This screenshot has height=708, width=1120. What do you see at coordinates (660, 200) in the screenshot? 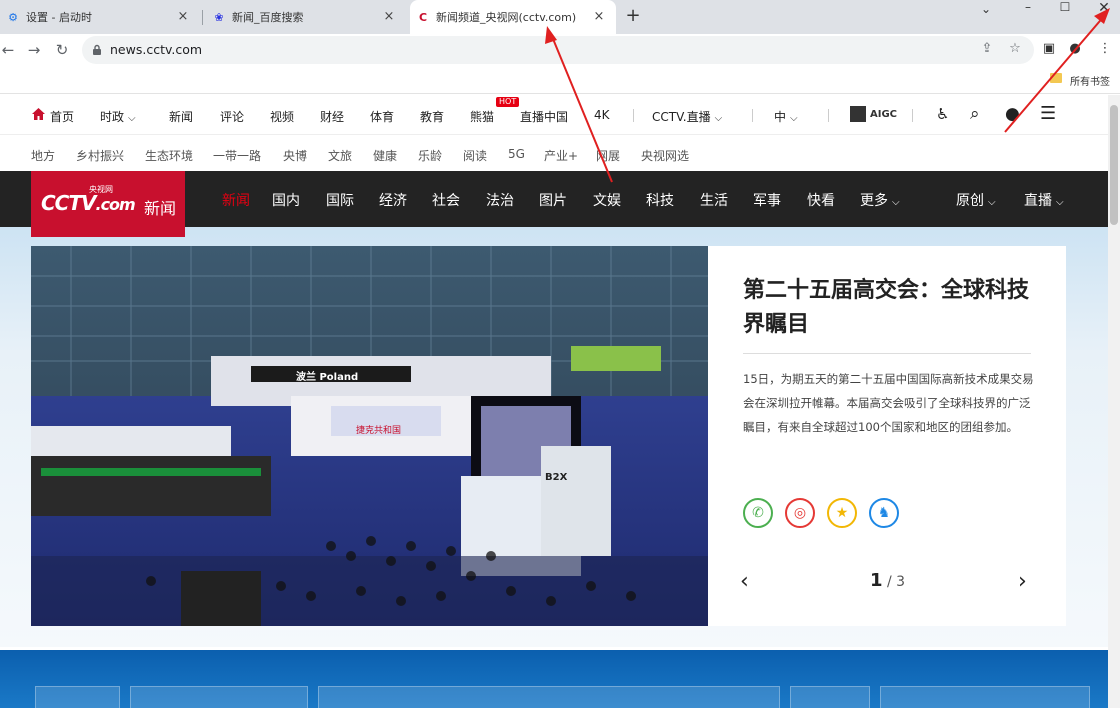
I see `mainnav-tech: 科技` at bounding box center [660, 200].